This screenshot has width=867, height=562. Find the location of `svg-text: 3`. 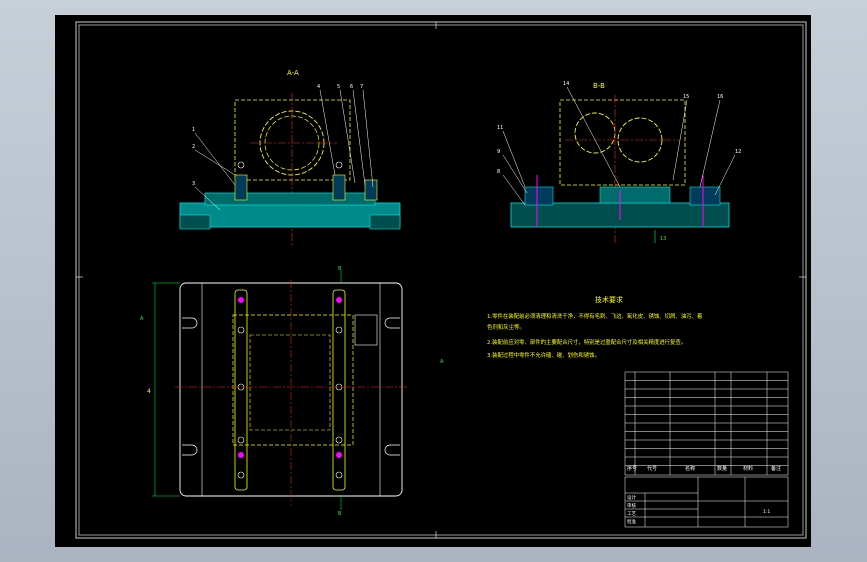

svg-text: 3 is located at coordinates (193, 184).